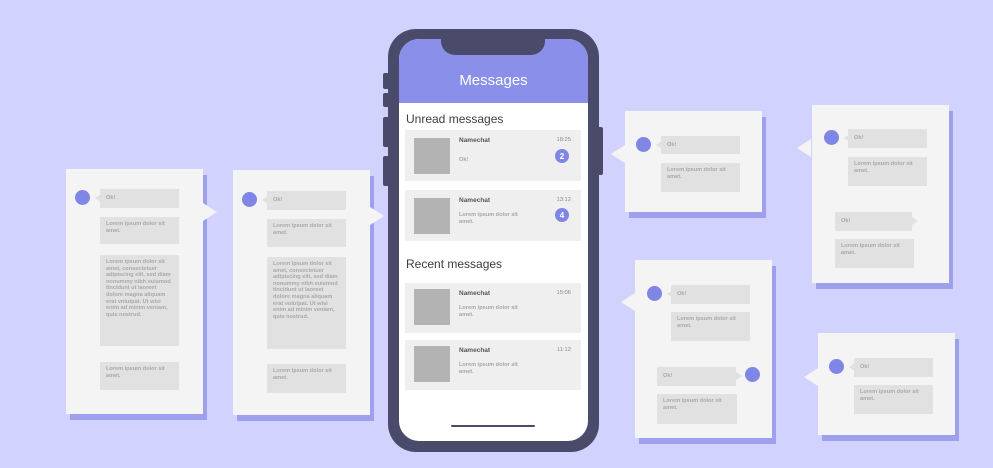 The image size is (993, 468). Describe the element at coordinates (464, 160) in the screenshot. I see `message-preview: Ok!` at that location.